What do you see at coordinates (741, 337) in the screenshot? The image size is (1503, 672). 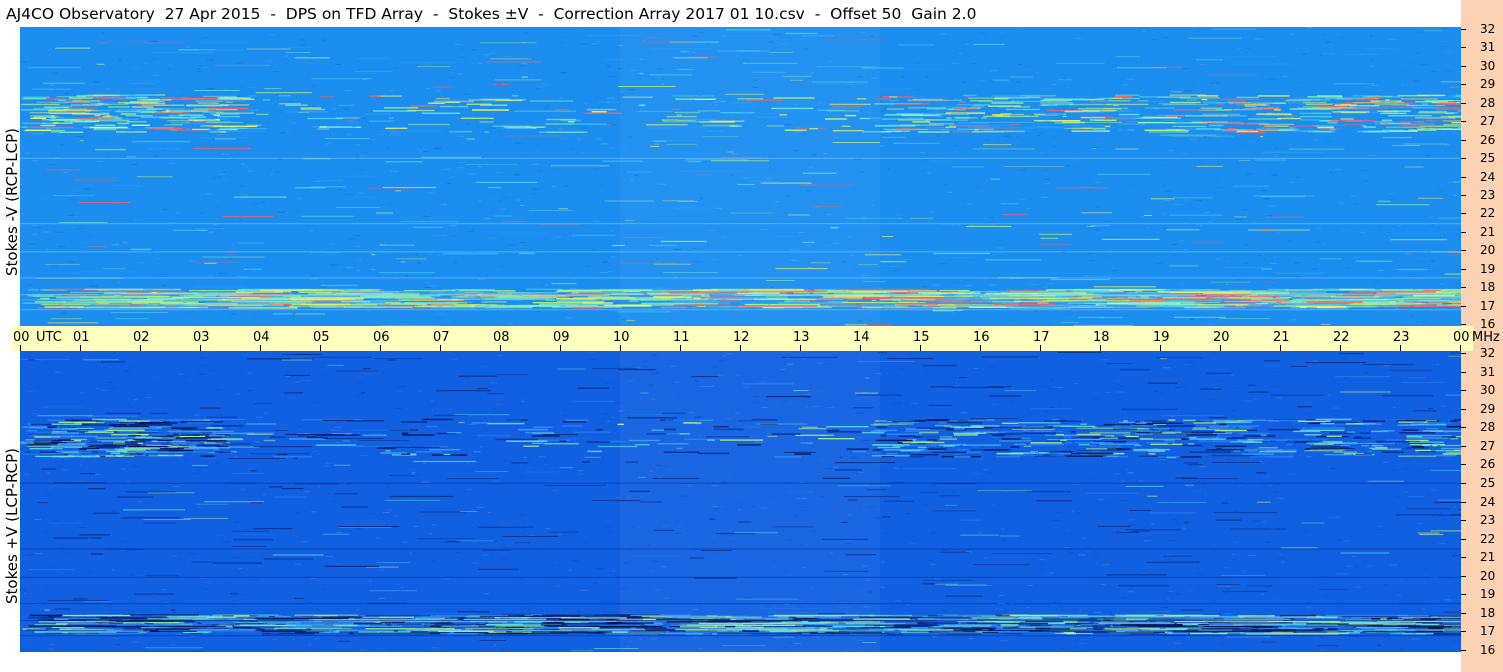 I see `utc-tick-label: 12` at bounding box center [741, 337].